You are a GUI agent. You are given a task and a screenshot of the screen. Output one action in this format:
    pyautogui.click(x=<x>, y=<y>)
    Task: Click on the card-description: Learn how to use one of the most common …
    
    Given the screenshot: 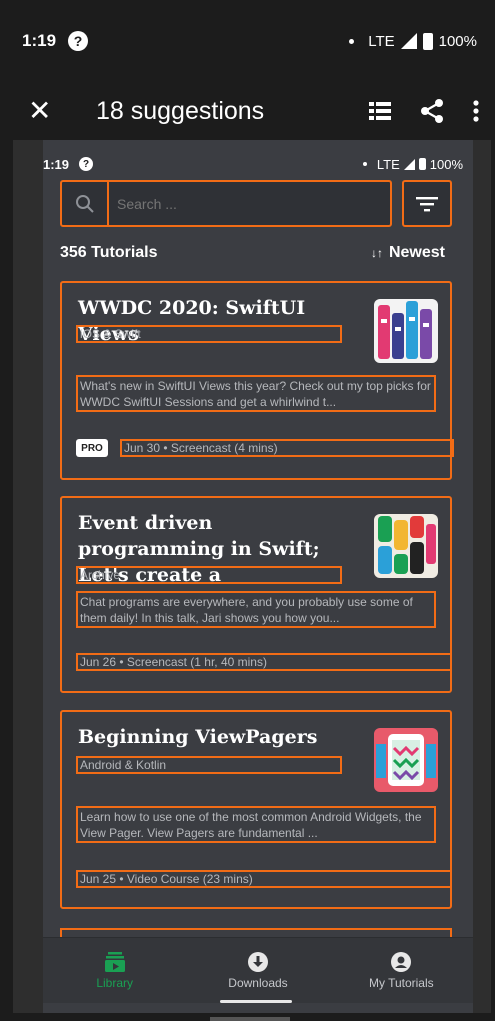 What is the action you would take?
    pyautogui.click(x=256, y=824)
    